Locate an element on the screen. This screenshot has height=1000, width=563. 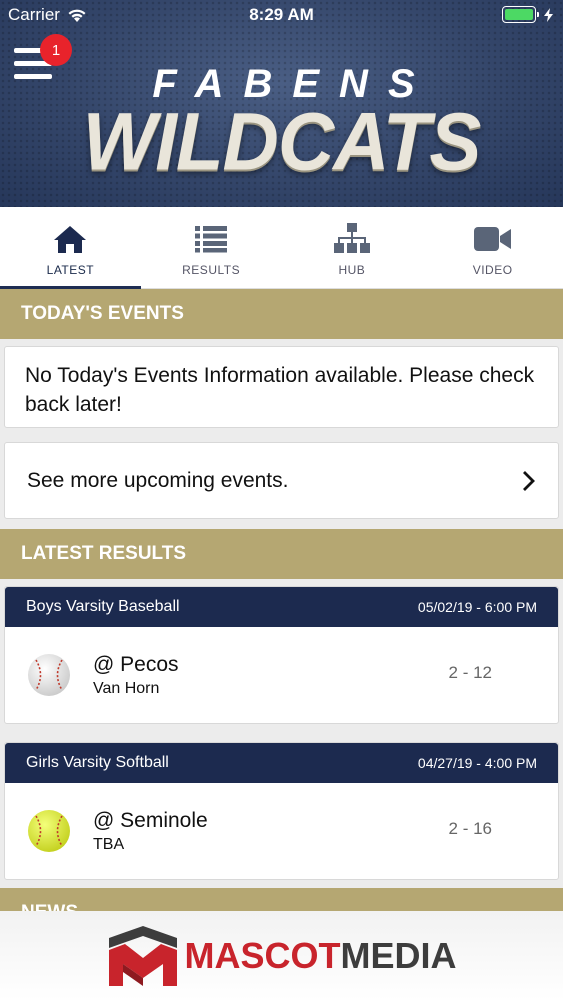
result-opponent: @ Pecos is located at coordinates (136, 664).